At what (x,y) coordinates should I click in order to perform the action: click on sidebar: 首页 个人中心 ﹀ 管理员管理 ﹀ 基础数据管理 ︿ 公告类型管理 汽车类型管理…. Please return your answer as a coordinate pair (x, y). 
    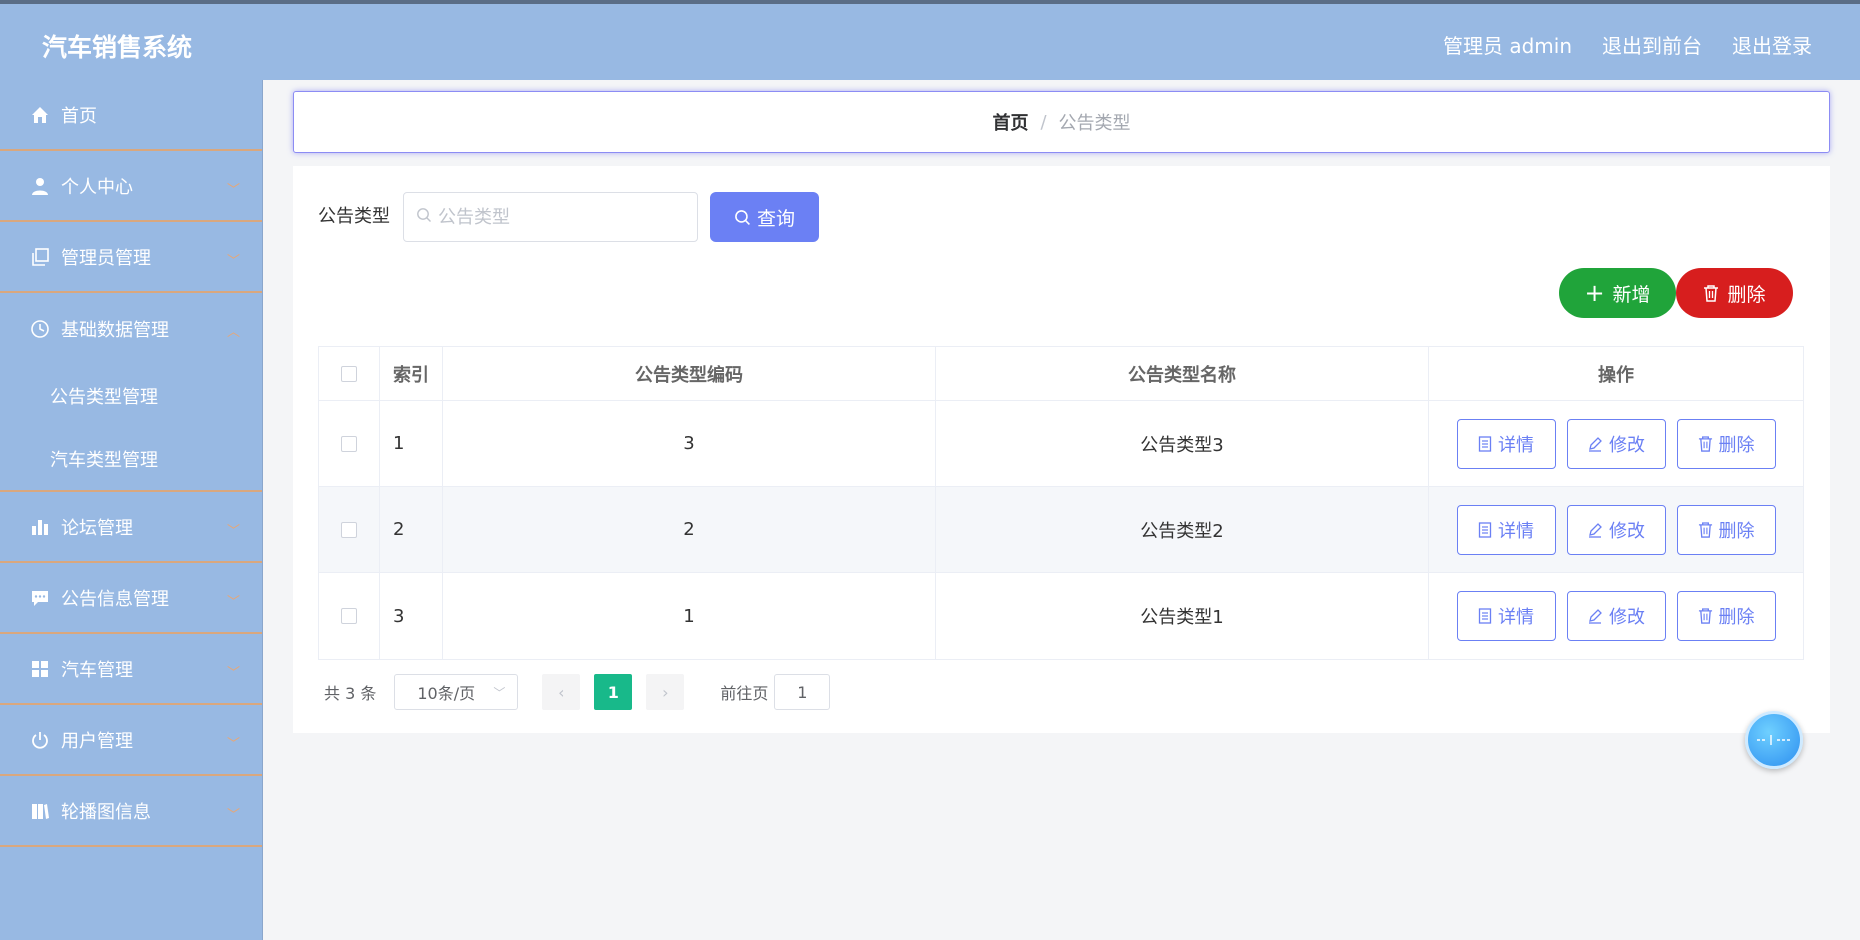
    Looking at the image, I should click on (131, 510).